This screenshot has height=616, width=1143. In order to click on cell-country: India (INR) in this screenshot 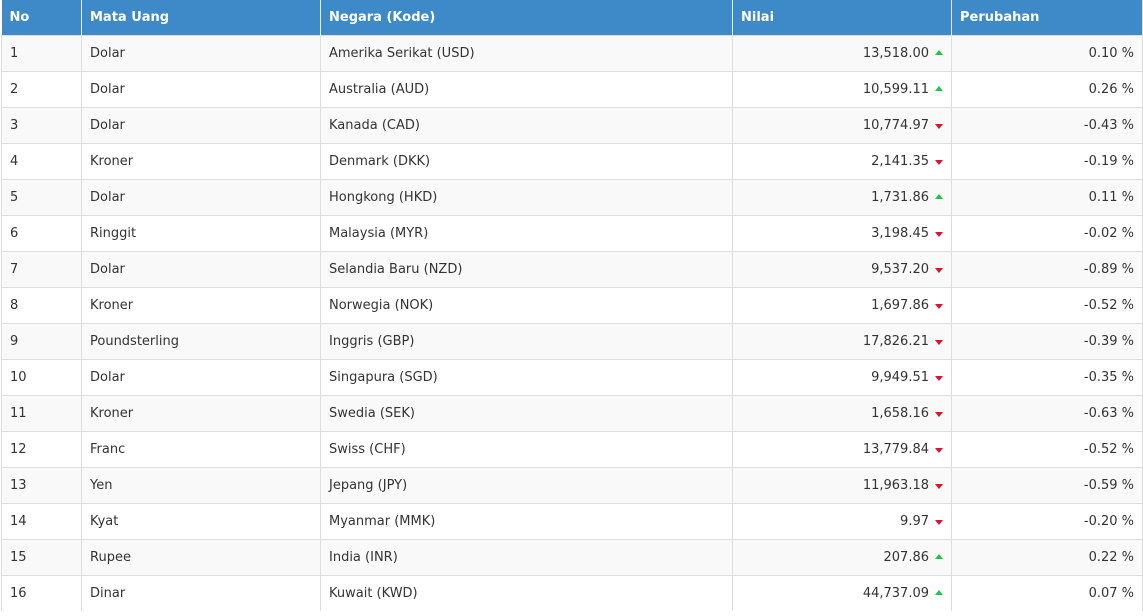, I will do `click(526, 556)`.